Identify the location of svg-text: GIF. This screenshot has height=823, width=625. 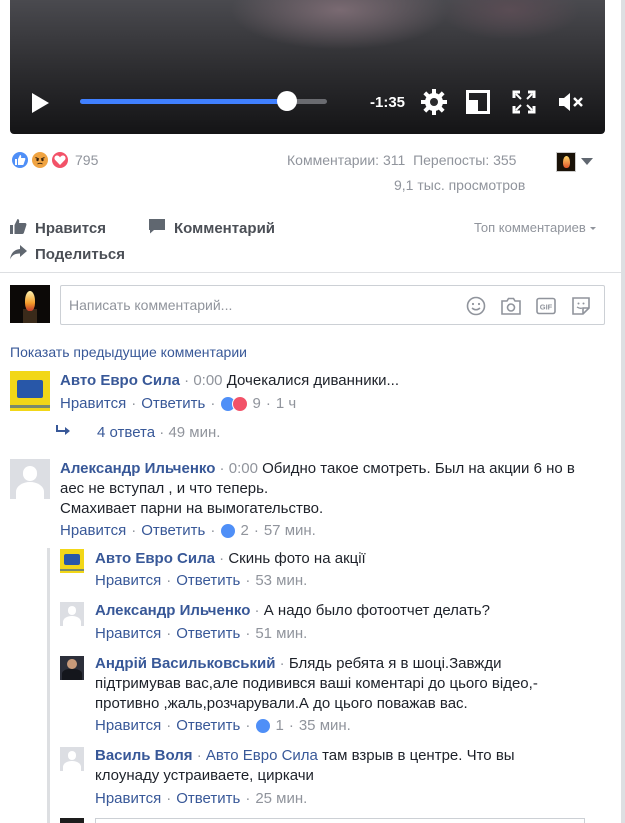
(546, 307).